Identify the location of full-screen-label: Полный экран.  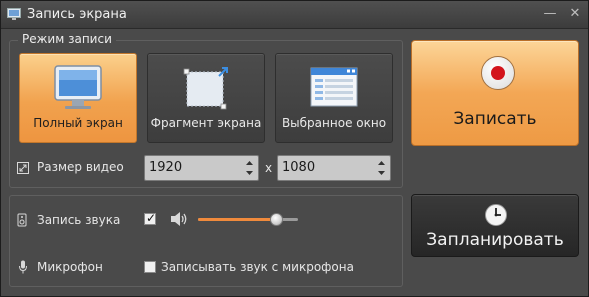
(78, 123).